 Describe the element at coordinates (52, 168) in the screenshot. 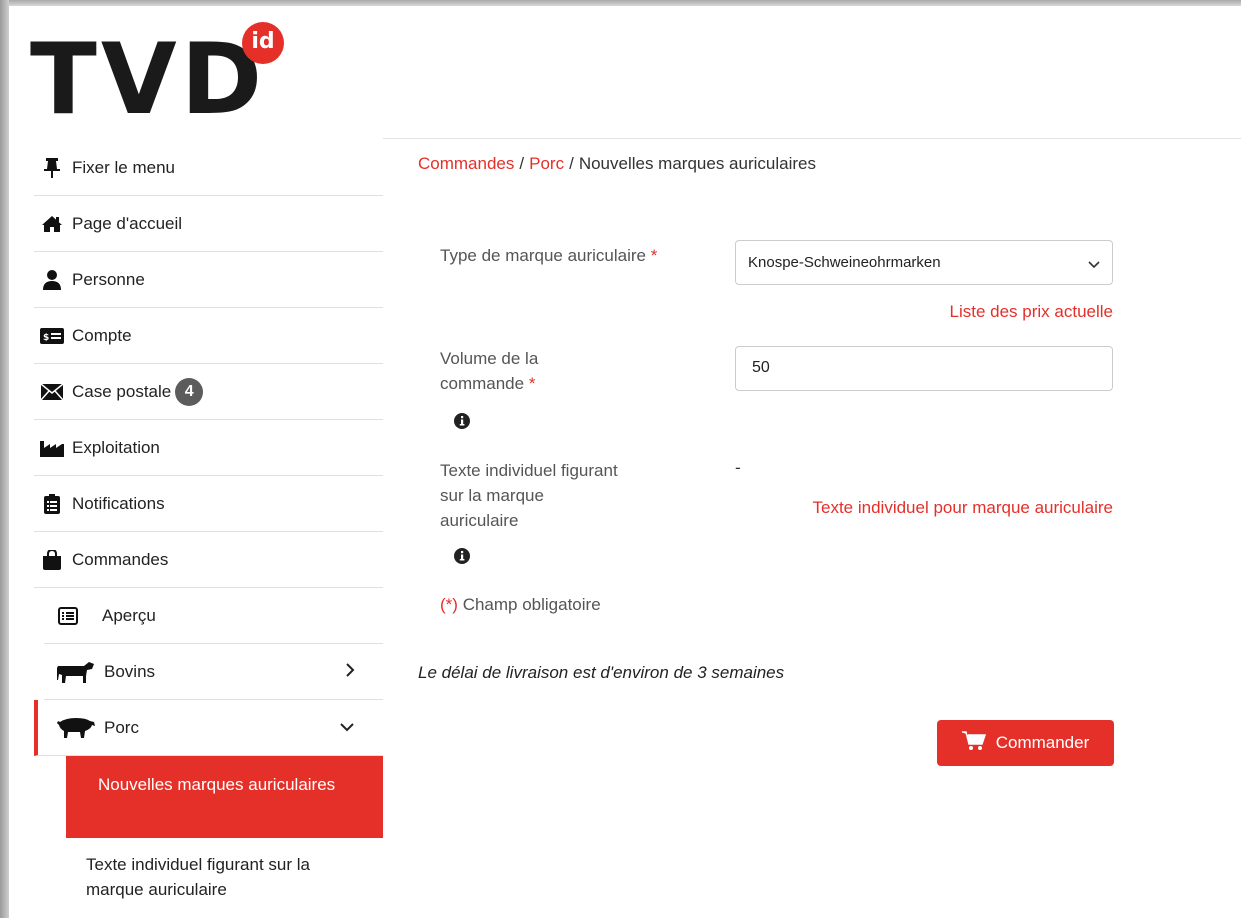

I see `pin-icon` at that location.